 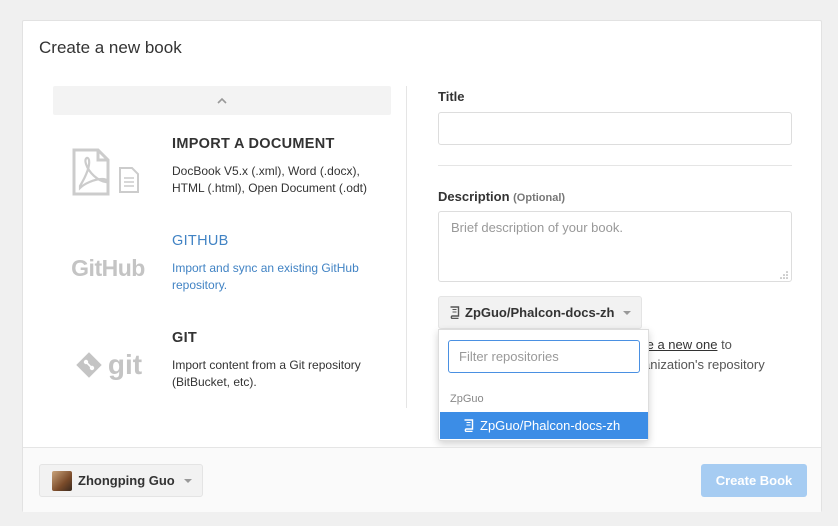 I want to click on create-repo-hint: te a new one to, so click(x=687, y=344).